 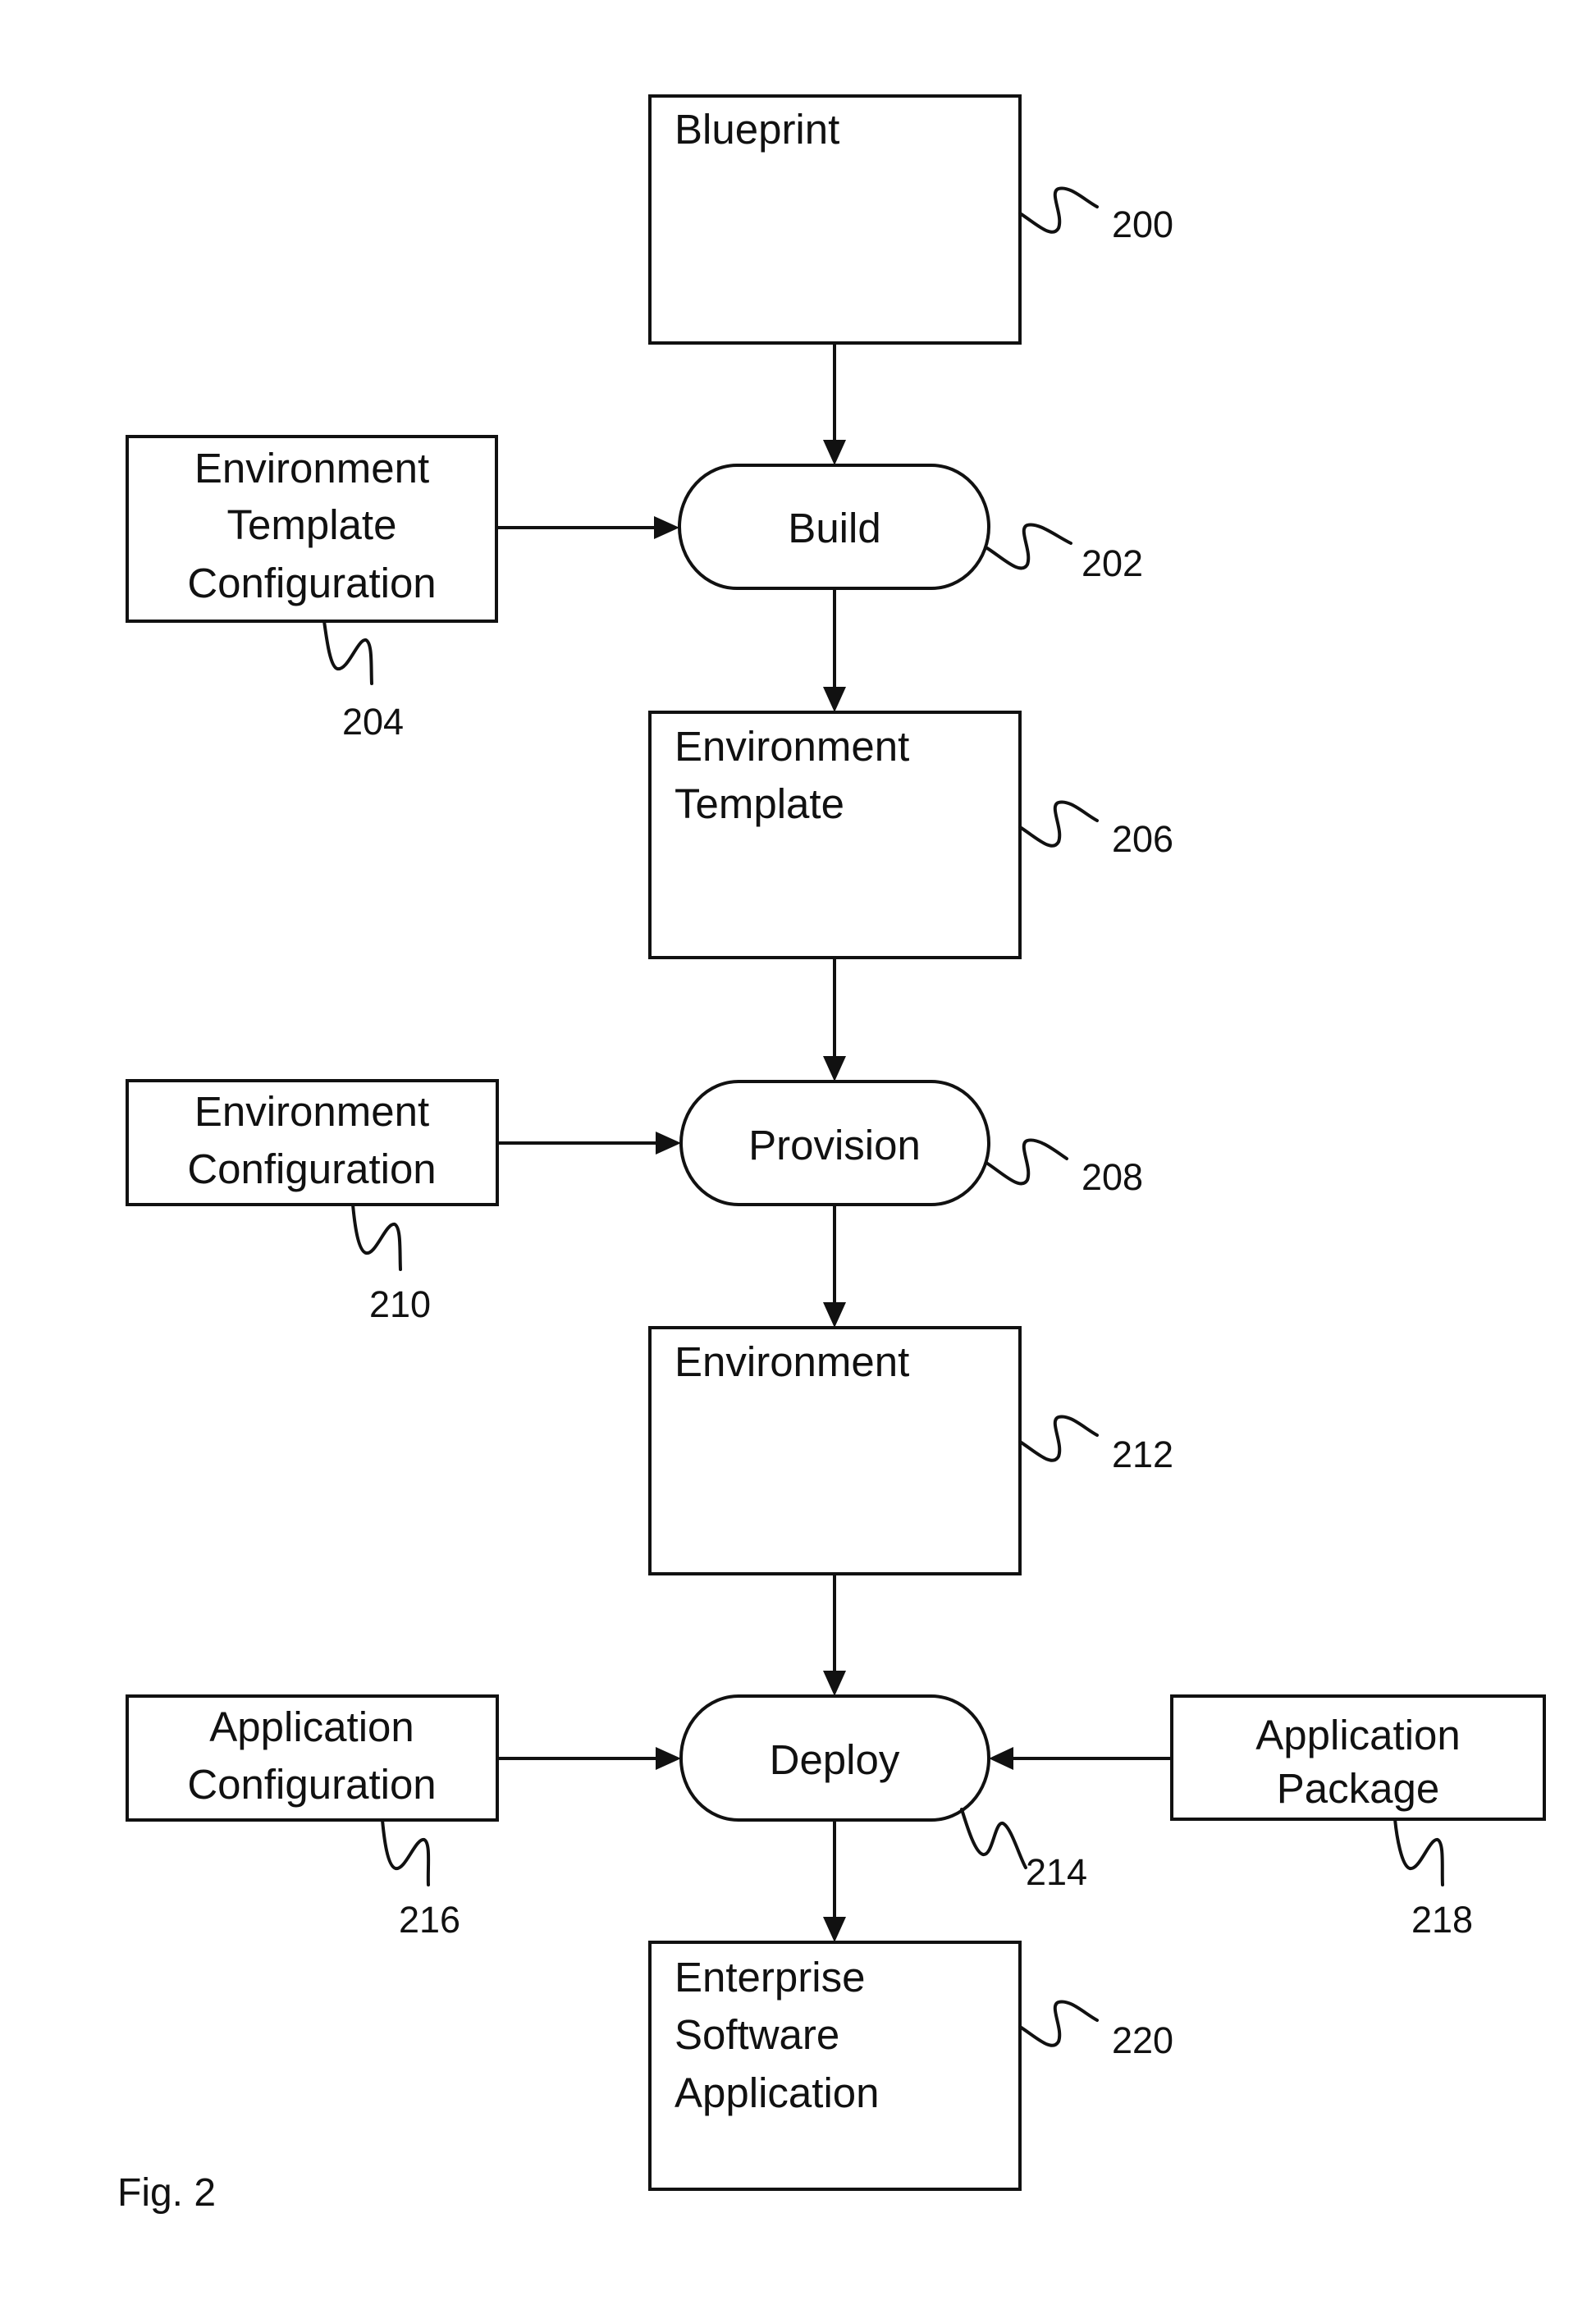 What do you see at coordinates (757, 2034) in the screenshot?
I see `node-label: Software` at bounding box center [757, 2034].